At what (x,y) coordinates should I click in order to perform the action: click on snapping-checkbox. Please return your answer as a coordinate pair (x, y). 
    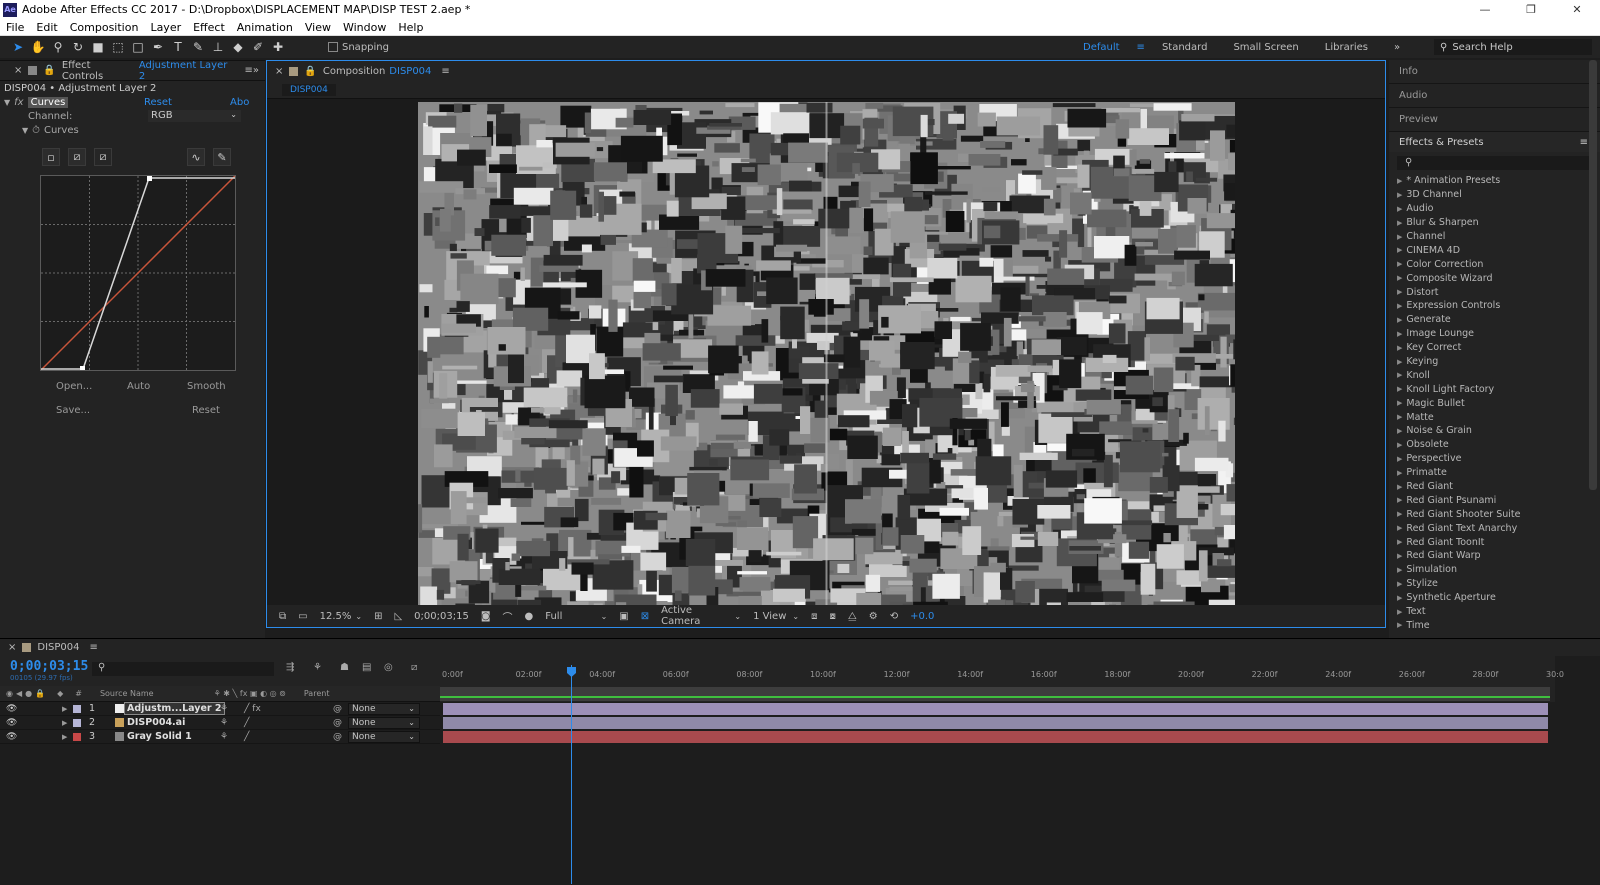
    Looking at the image, I should click on (333, 47).